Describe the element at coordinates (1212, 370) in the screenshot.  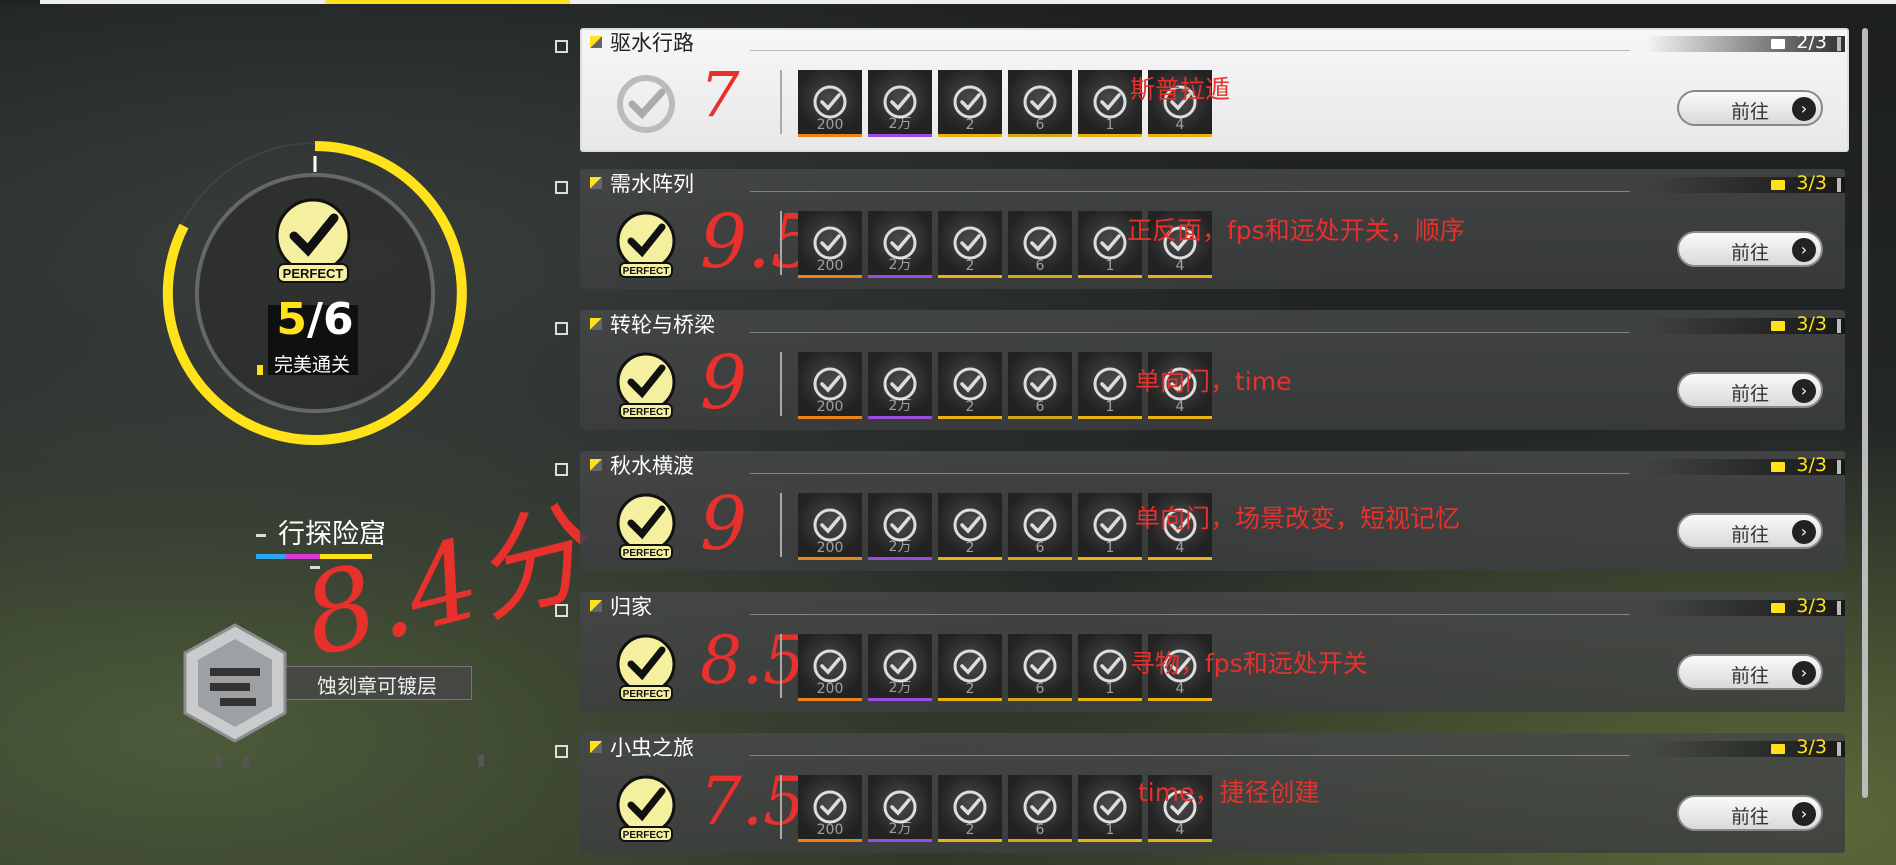
I see `level-row: 转轮与桥梁 3/3 PERFECT 9 200 2万 2 6 1 4 单向门，time 前往 ›` at that location.